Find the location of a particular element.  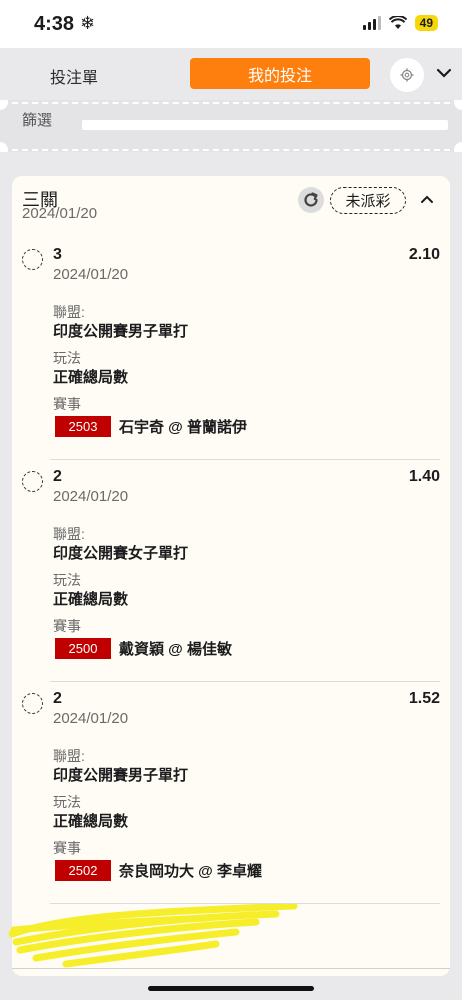

snowflake-icon: ❄ is located at coordinates (88, 23).